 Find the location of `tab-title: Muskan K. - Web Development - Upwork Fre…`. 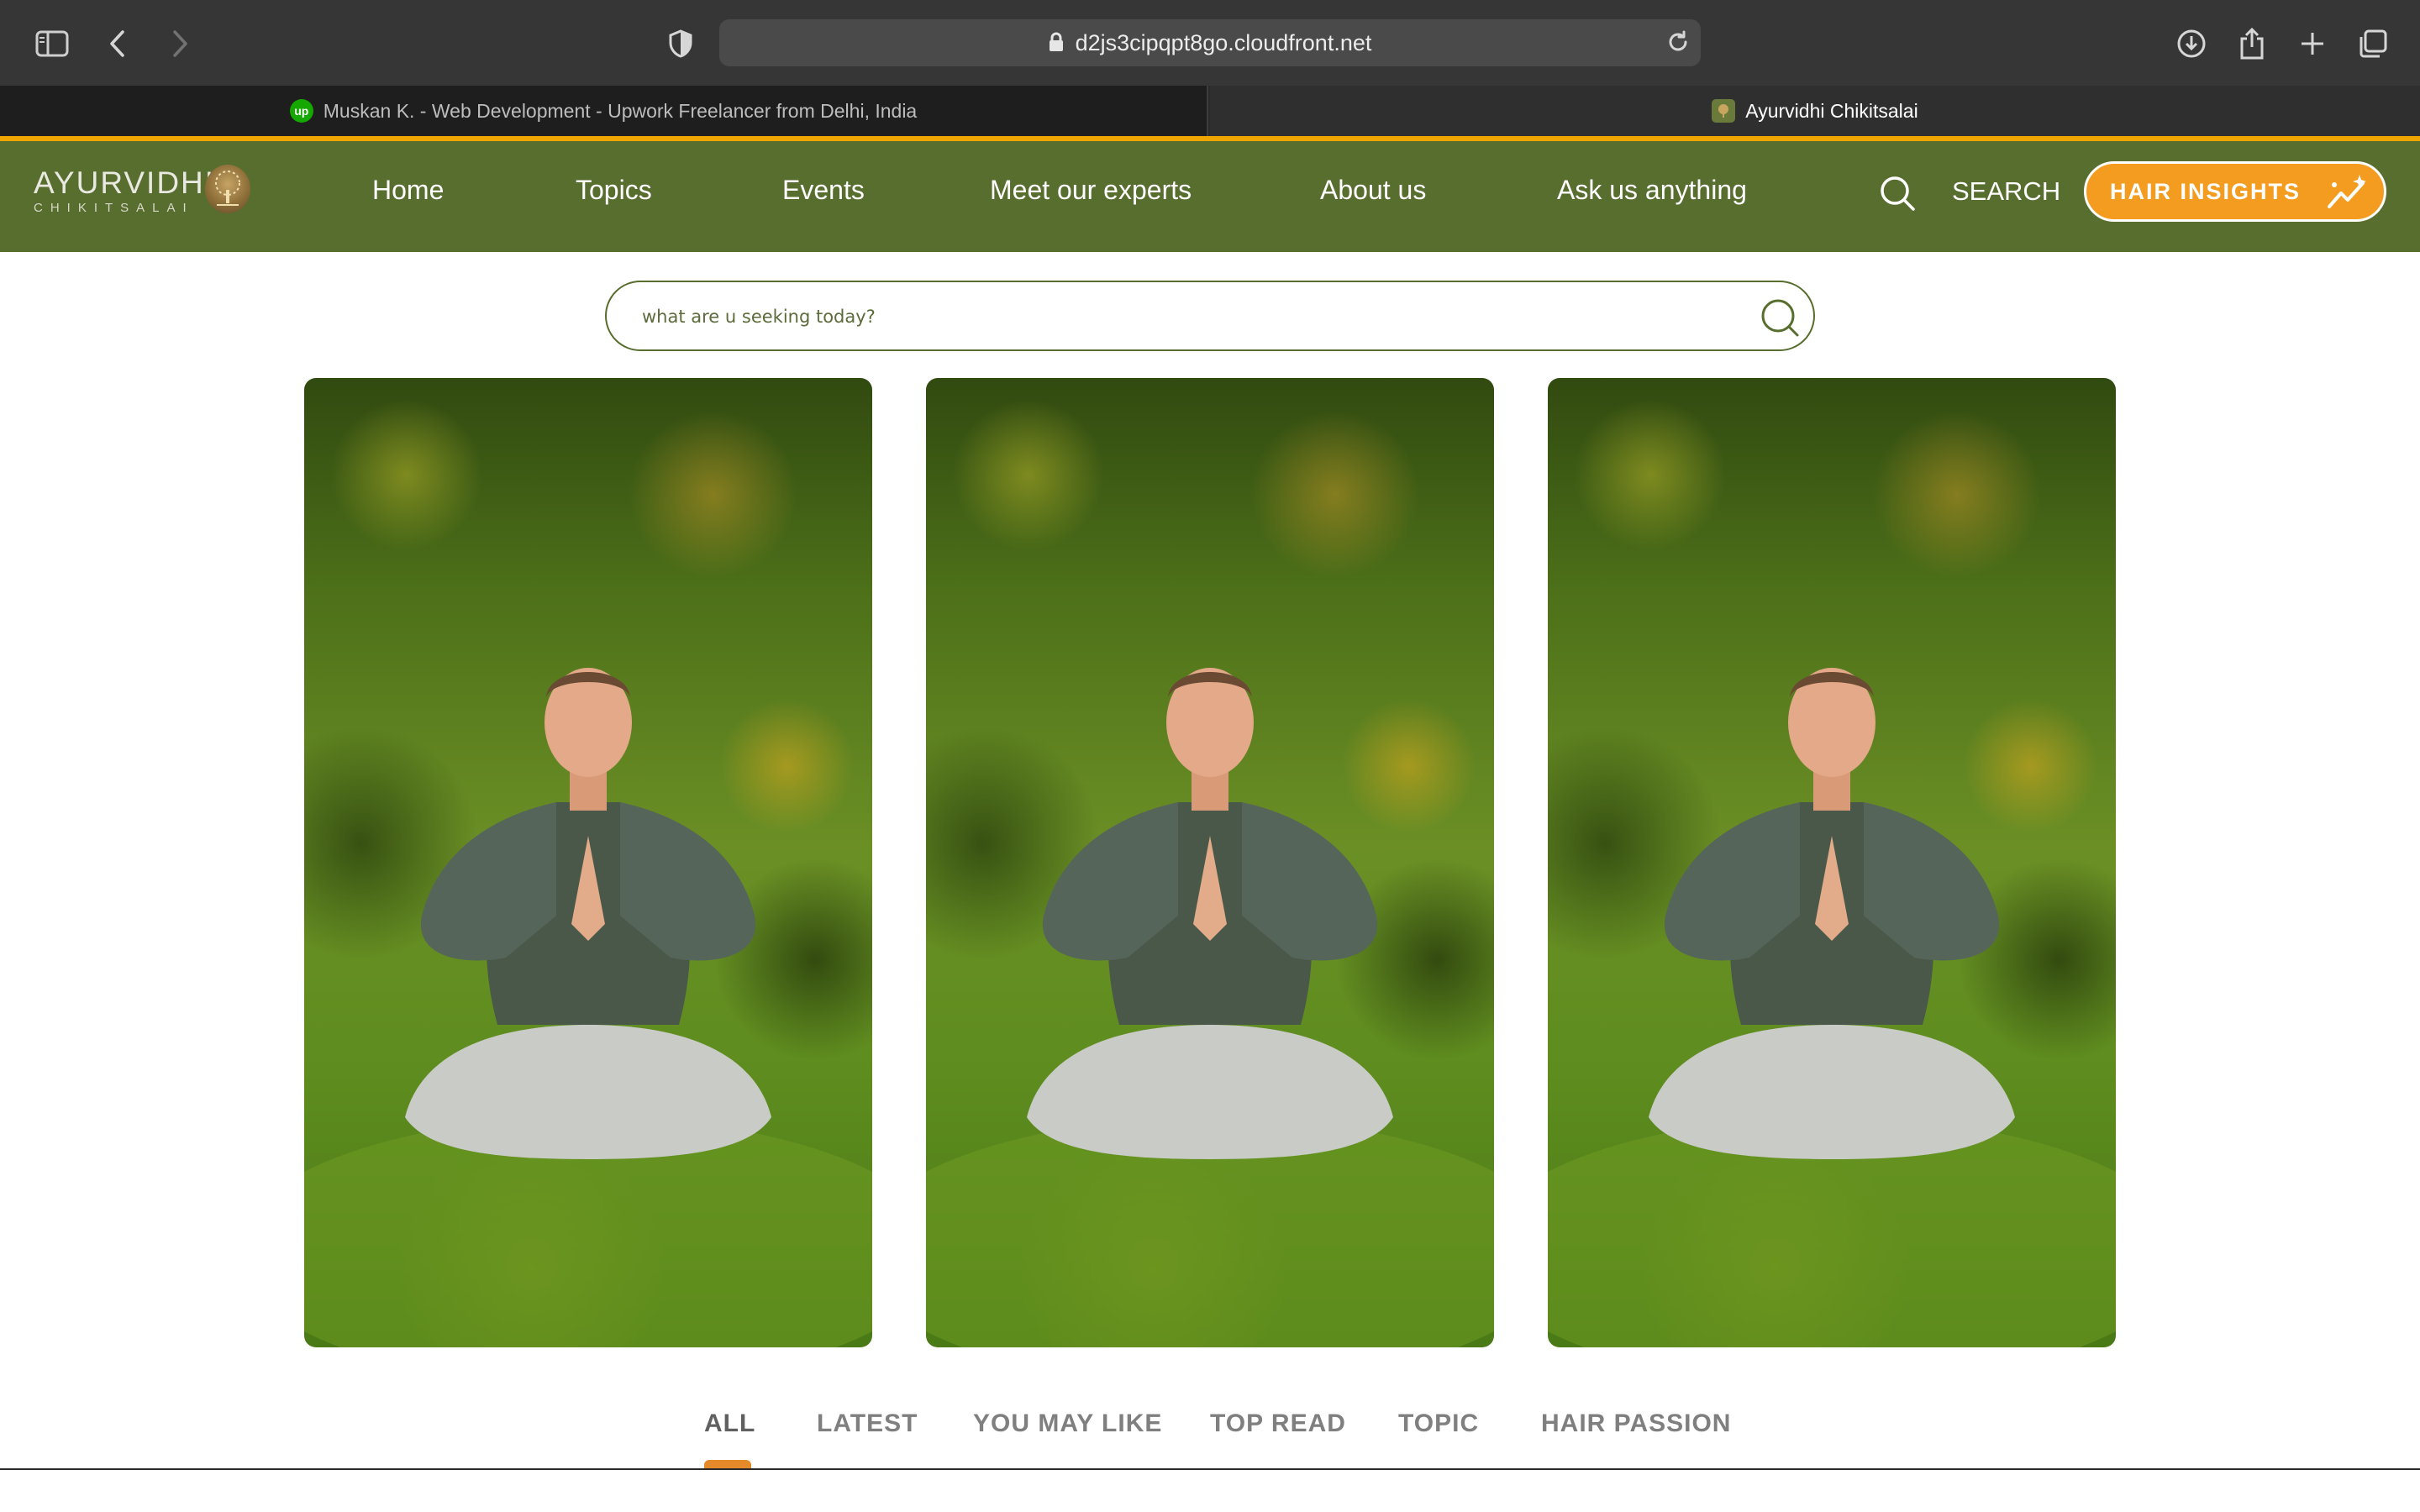

tab-title: Muskan K. - Web Development - Upwork Fre… is located at coordinates (620, 110).